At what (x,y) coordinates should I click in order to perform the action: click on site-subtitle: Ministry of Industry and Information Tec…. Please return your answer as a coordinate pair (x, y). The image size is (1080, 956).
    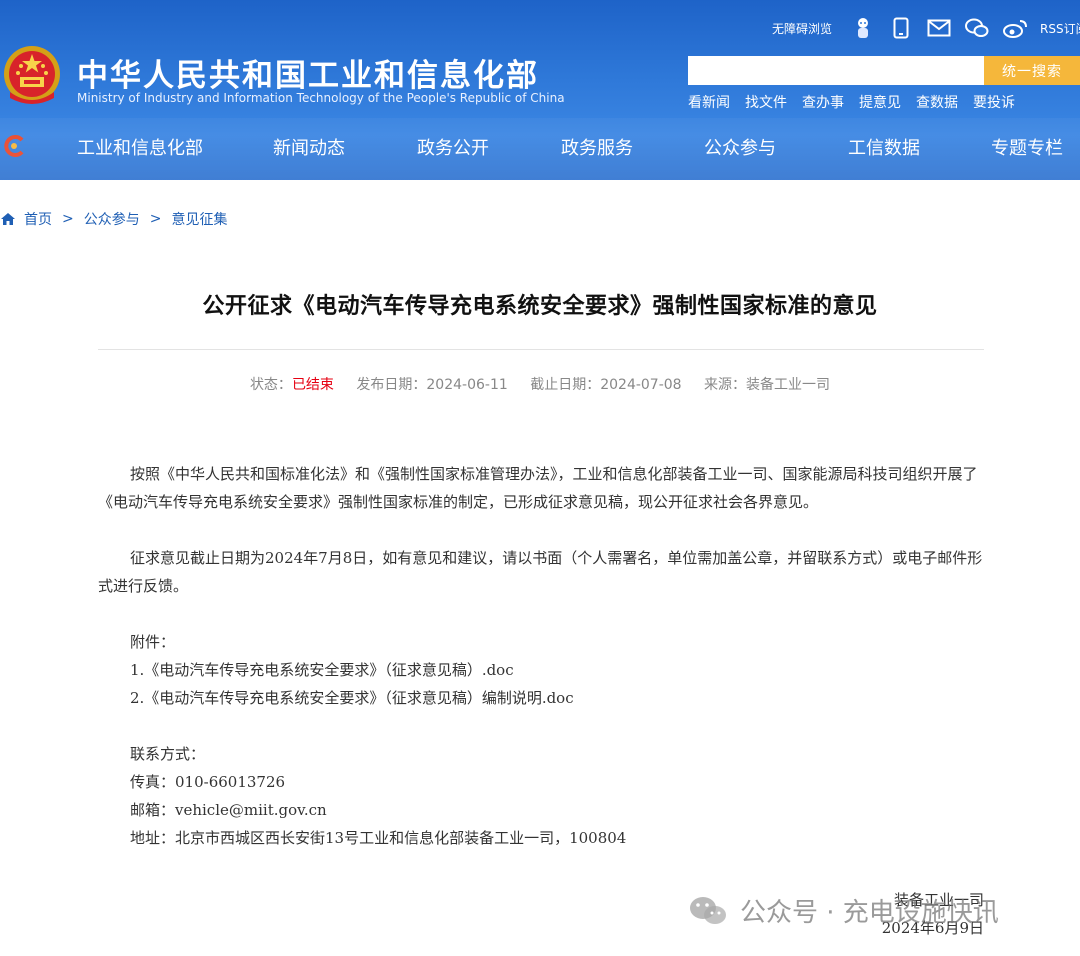
    Looking at the image, I should click on (321, 98).